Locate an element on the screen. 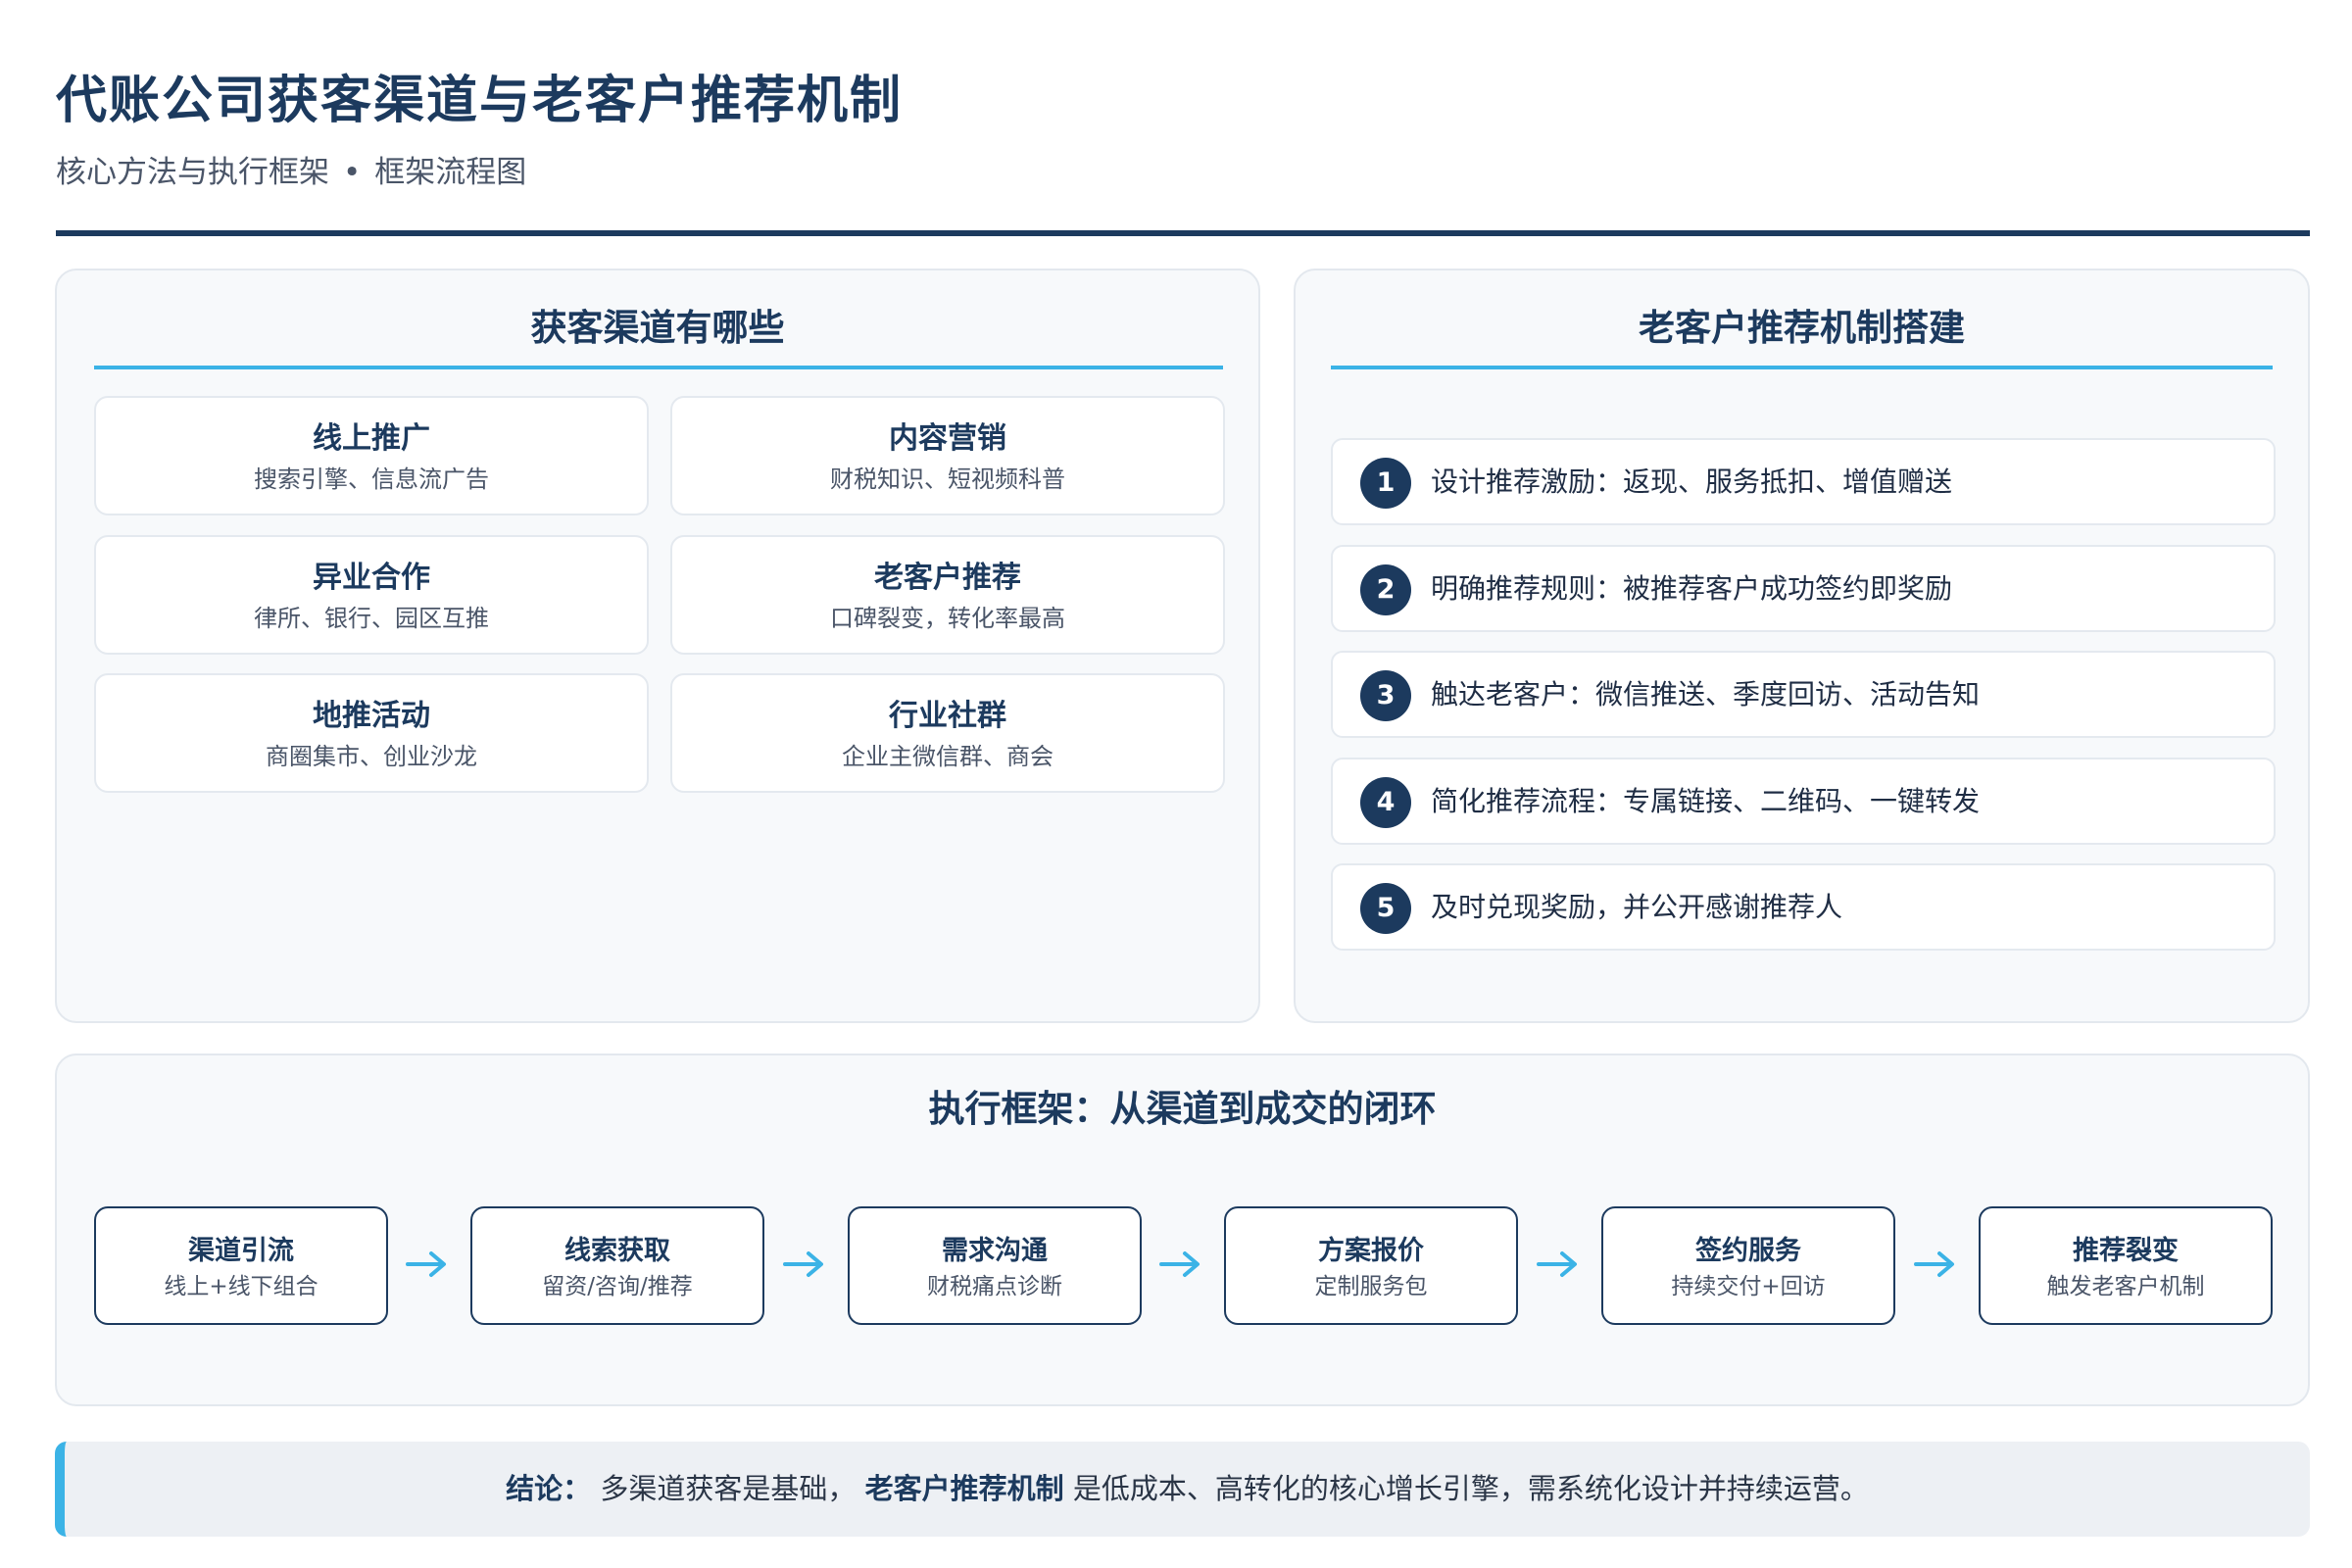 Image resolution: width=2352 pixels, height=1568 pixels. subtitle-left: 核心方法与执行框架 is located at coordinates (192, 172).